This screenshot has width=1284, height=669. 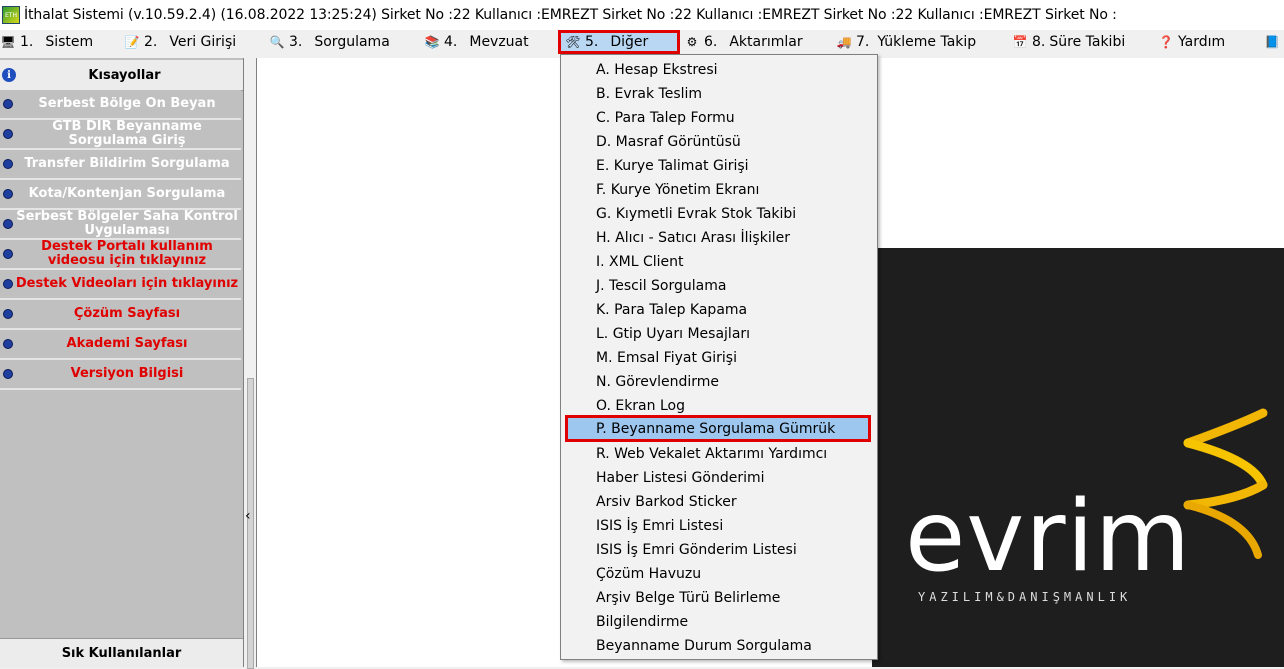 What do you see at coordinates (718, 238) in the screenshot?
I see `menu-item-alici-satici: H. Alıcı - Satıcı Arası İlişkiler` at bounding box center [718, 238].